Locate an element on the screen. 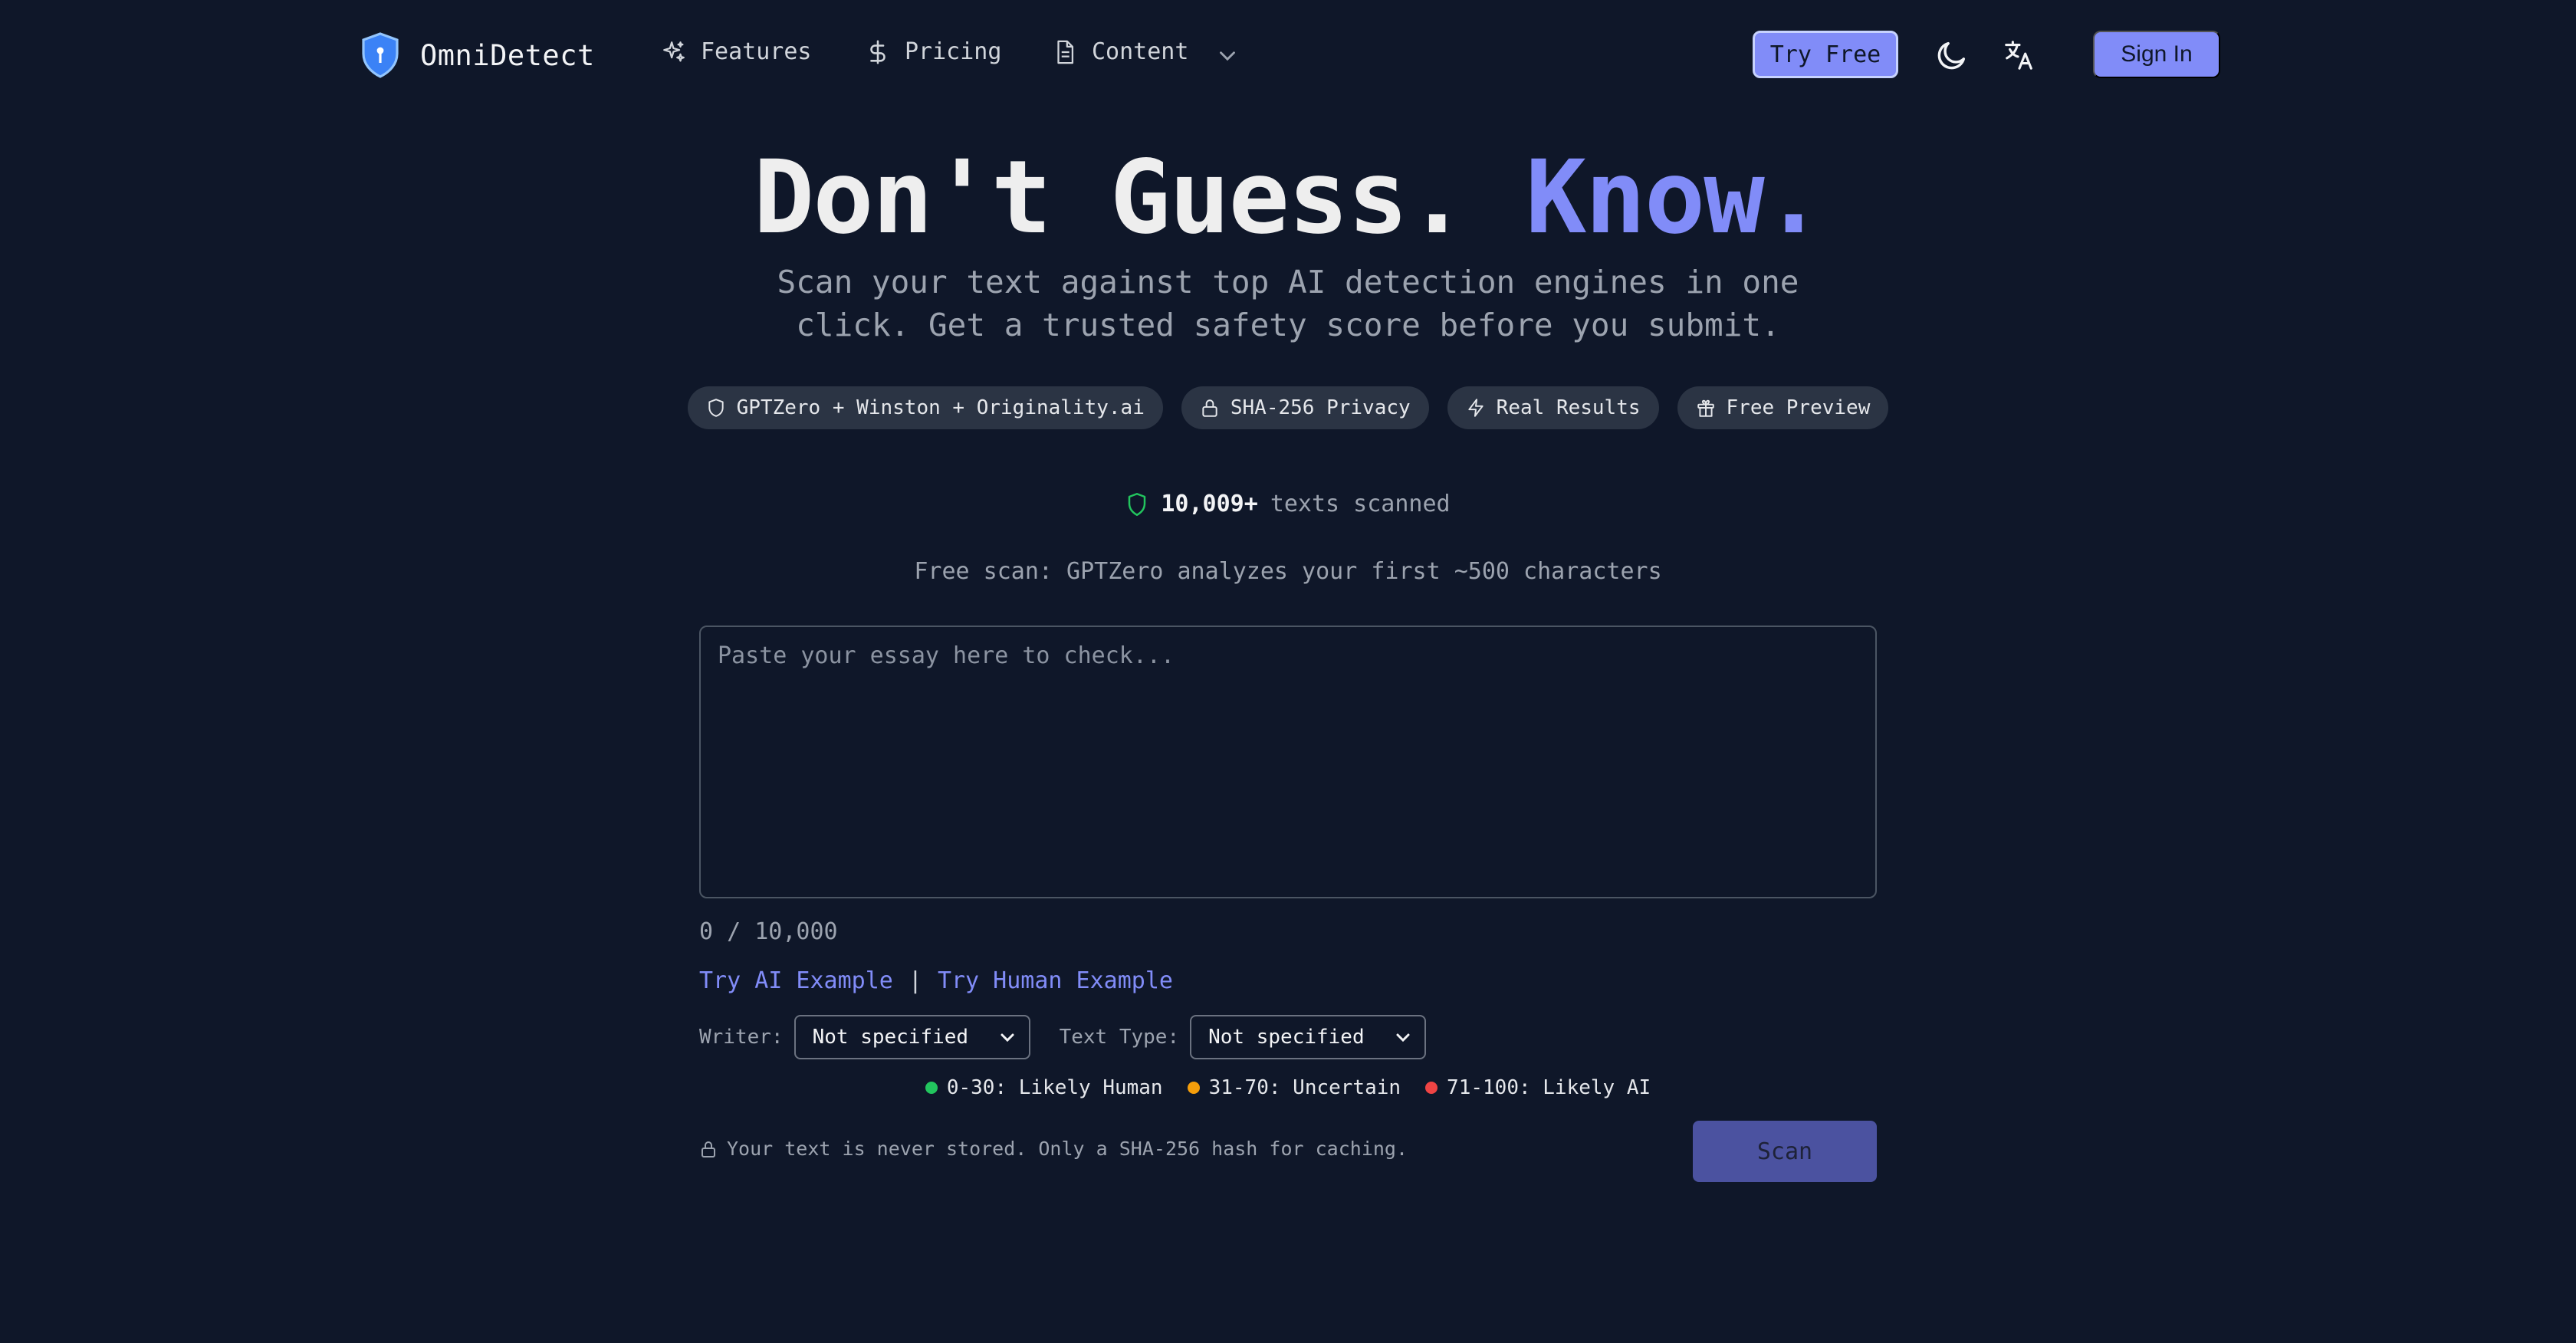 The width and height of the screenshot is (2576, 1343). legend-human: 0-30: Likely Human is located at coordinates (1044, 1088).